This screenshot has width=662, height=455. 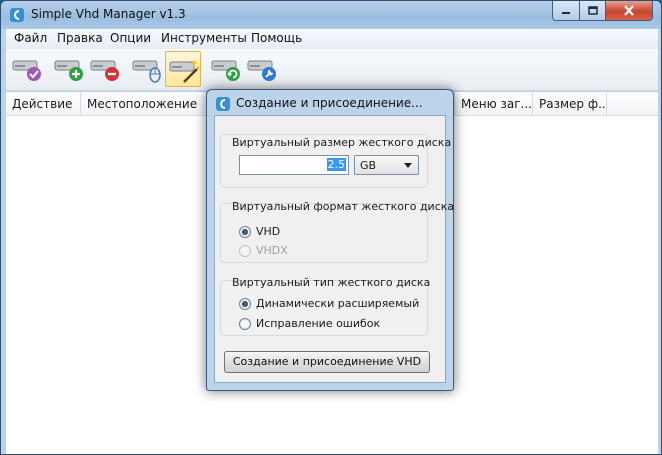 What do you see at coordinates (276, 38) in the screenshot?
I see `menu-help: Помощь` at bounding box center [276, 38].